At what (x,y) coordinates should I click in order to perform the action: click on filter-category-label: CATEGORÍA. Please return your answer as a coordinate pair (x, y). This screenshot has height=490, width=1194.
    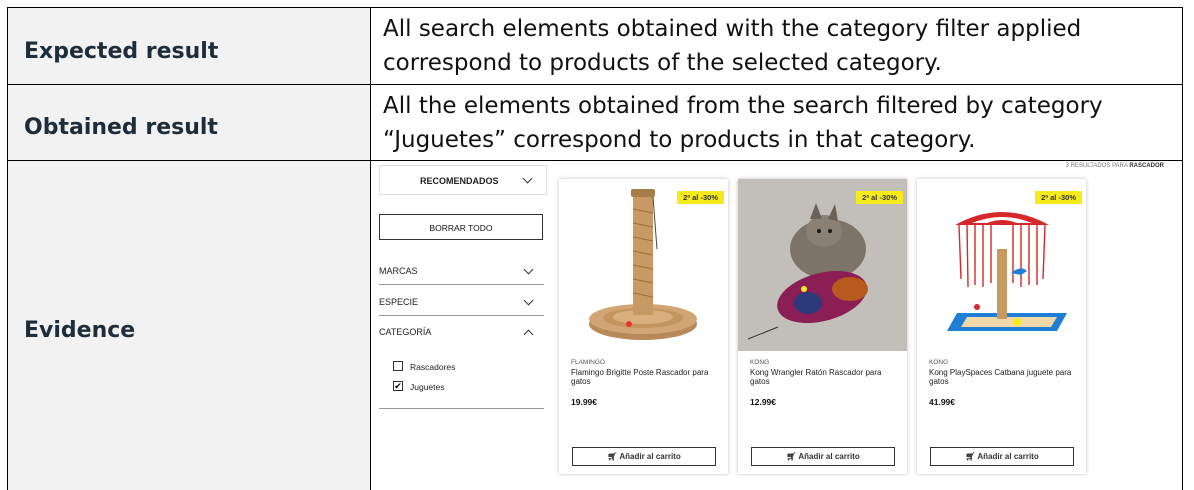
    Looking at the image, I should click on (405, 332).